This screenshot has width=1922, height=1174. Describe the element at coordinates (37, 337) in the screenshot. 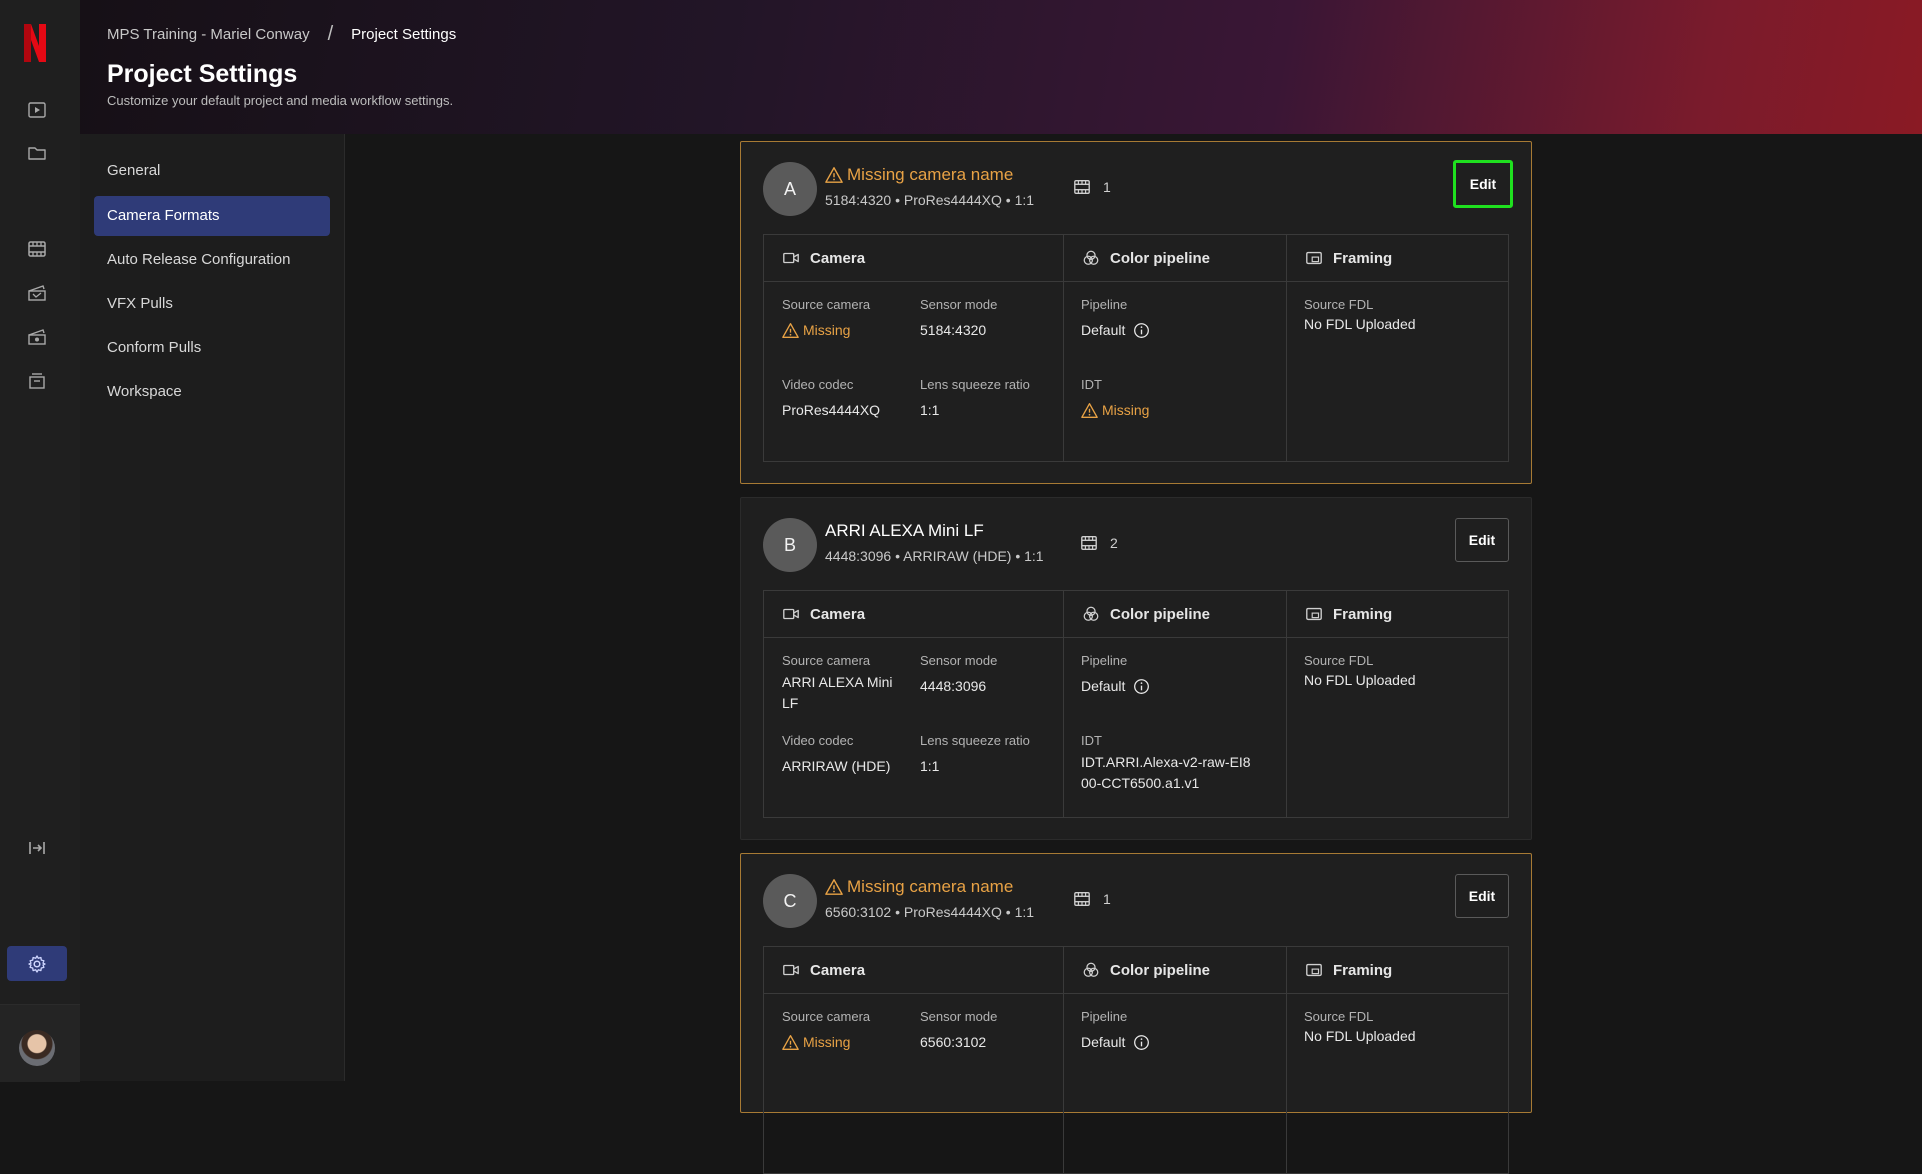

I see `clapper-alt-icon` at that location.